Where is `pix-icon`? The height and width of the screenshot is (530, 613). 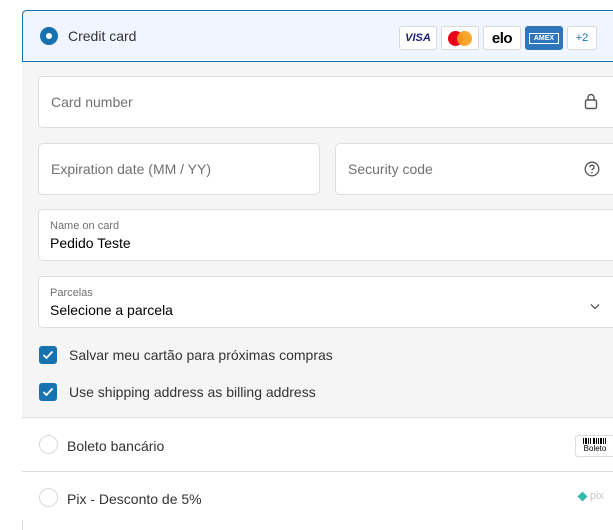 pix-icon is located at coordinates (582, 496).